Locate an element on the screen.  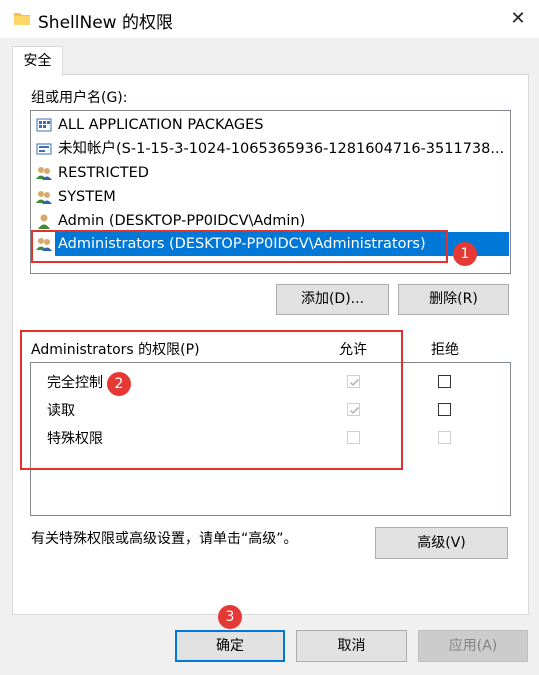
list-item-label: SYSTEM is located at coordinates (87, 197).